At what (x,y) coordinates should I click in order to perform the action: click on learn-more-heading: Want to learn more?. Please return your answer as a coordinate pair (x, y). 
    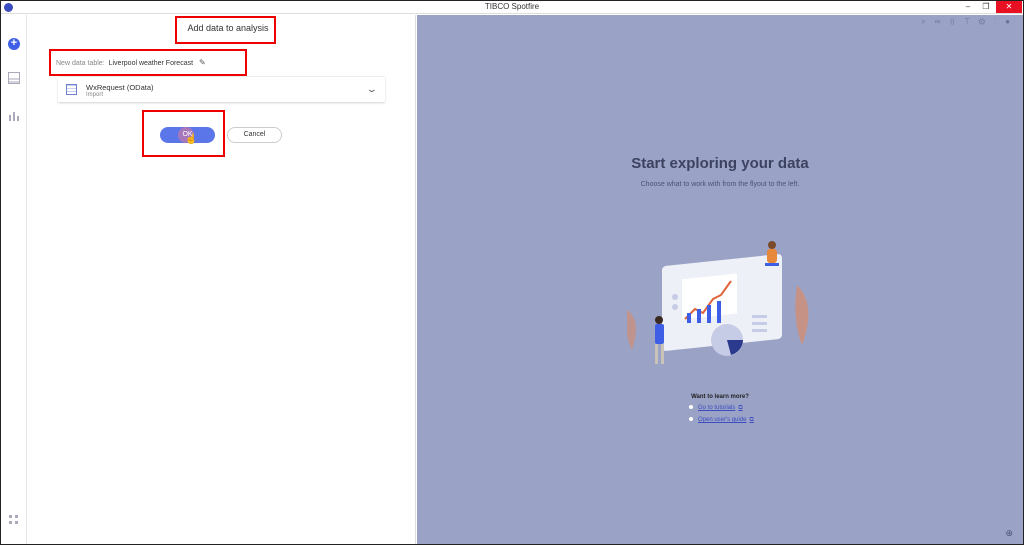
    Looking at the image, I should click on (720, 397).